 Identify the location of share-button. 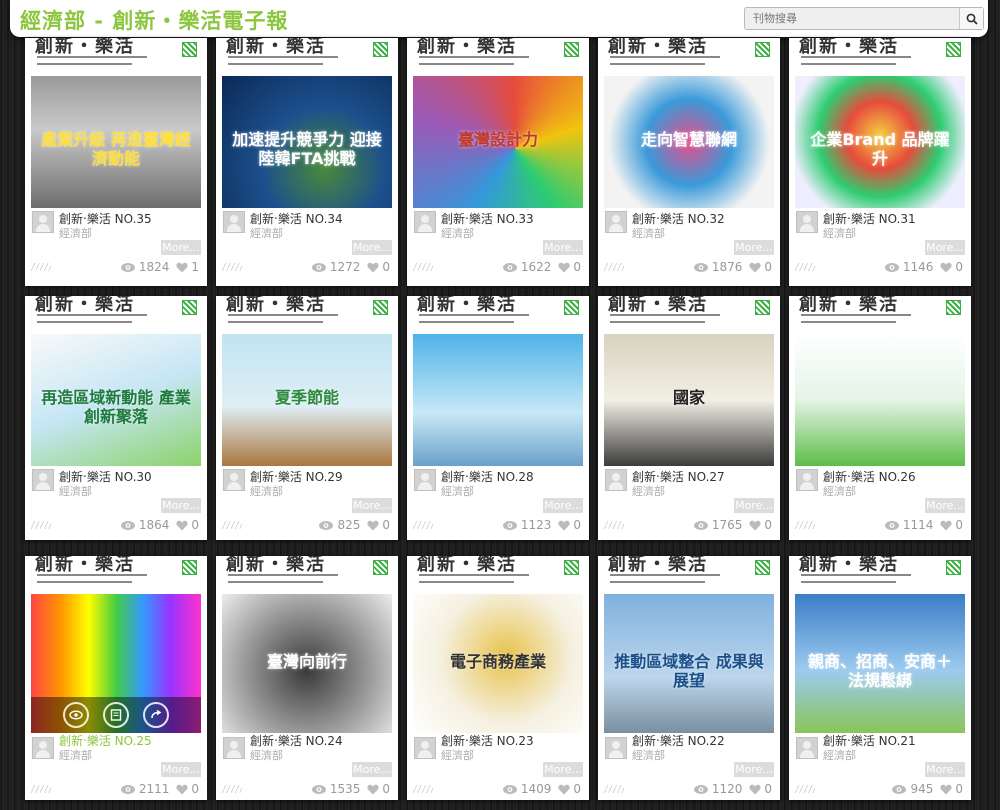
(156, 715).